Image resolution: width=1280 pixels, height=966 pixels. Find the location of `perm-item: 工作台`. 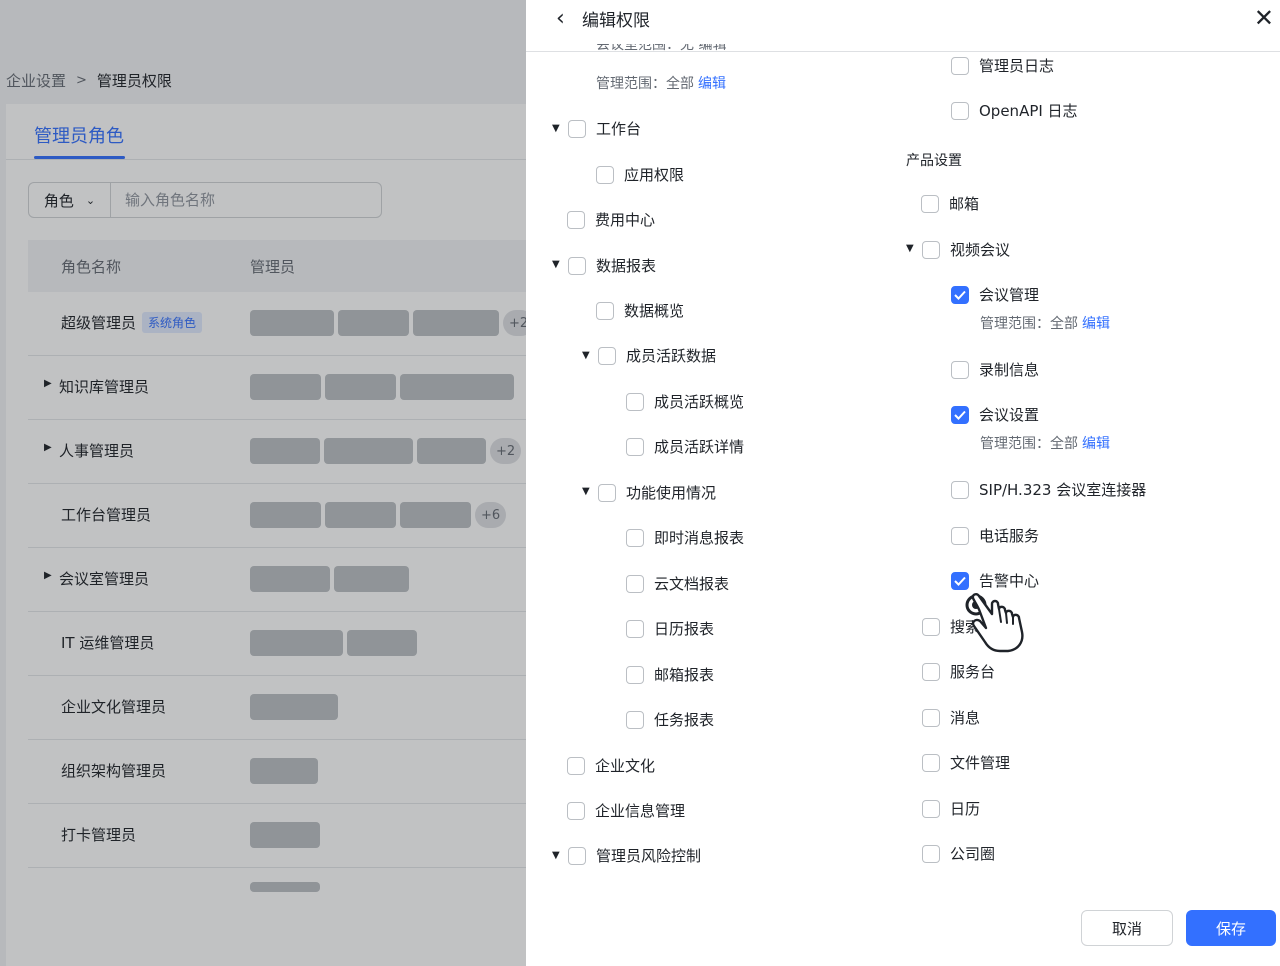

perm-item: 工作台 is located at coordinates (604, 128).